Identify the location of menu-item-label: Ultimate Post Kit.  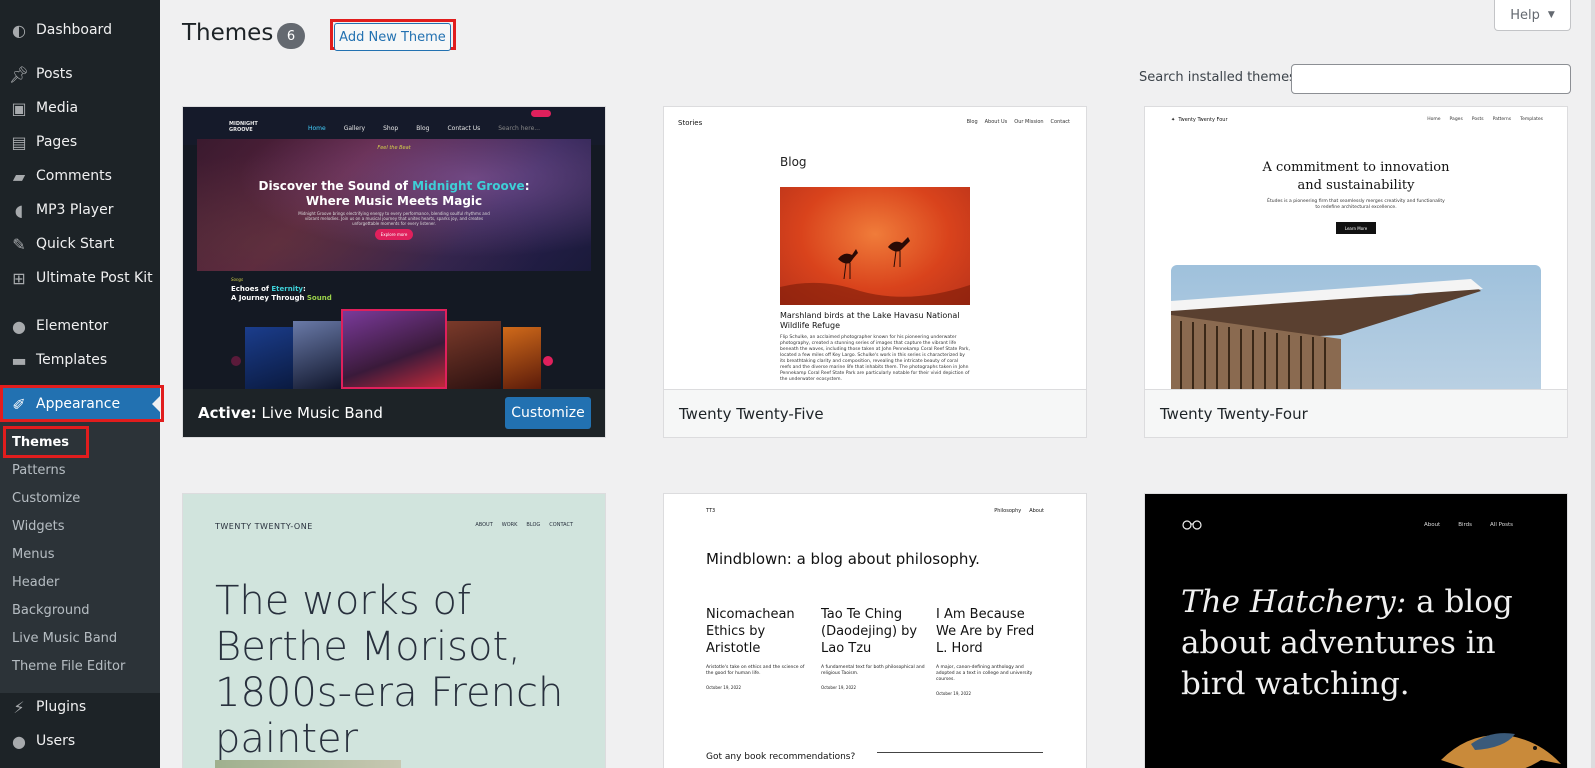
(94, 278).